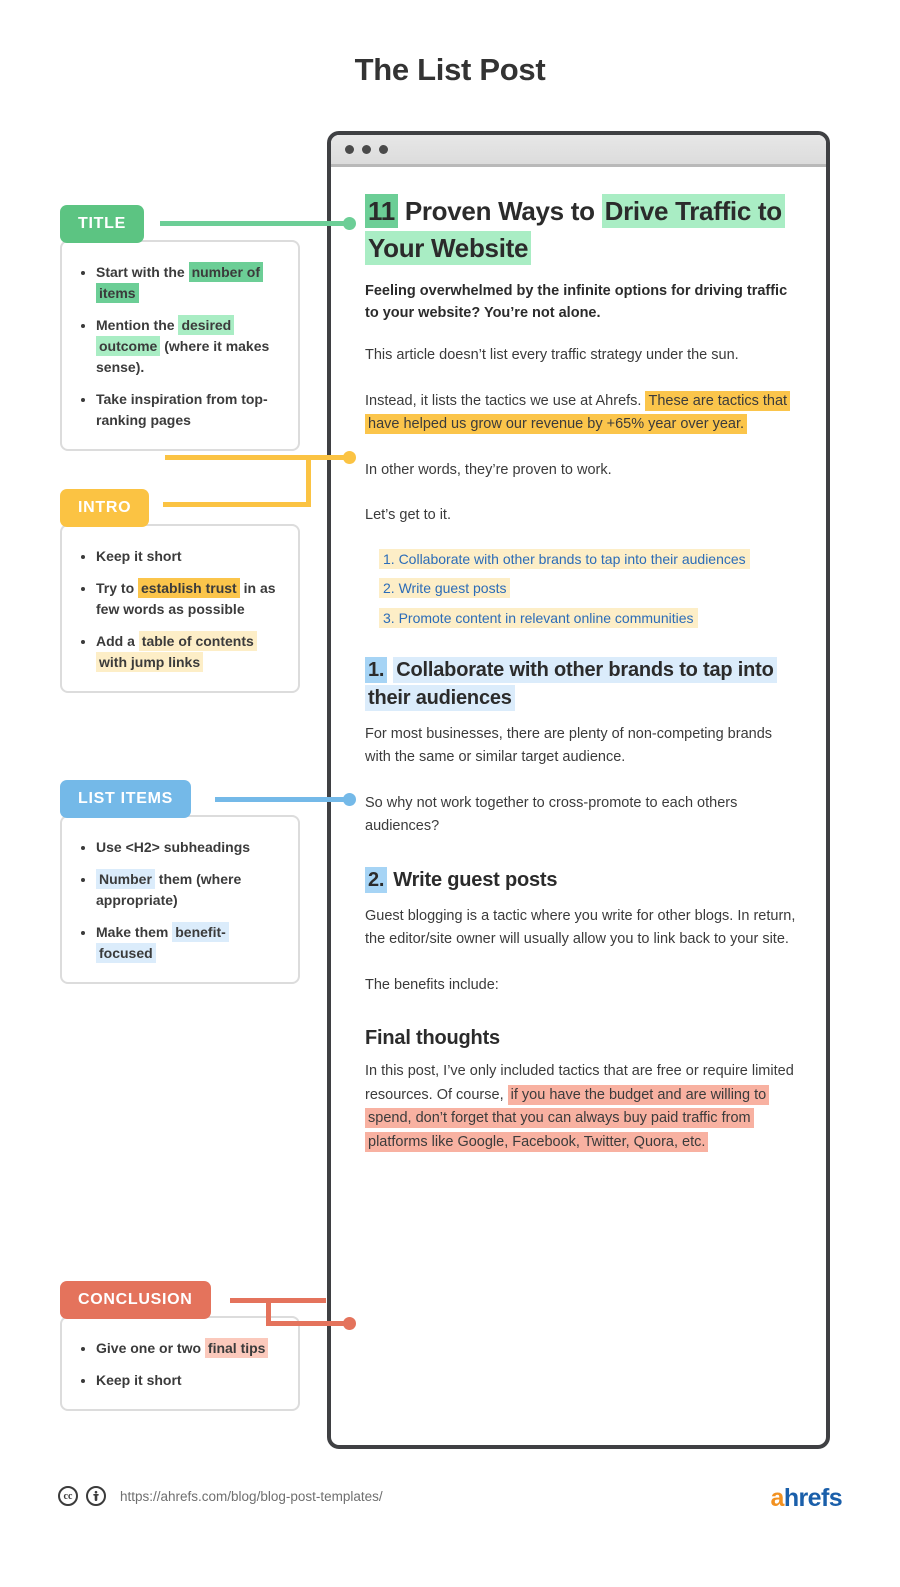 The height and width of the screenshot is (1587, 900). I want to click on list-item-before: Mention the, so click(137, 325).